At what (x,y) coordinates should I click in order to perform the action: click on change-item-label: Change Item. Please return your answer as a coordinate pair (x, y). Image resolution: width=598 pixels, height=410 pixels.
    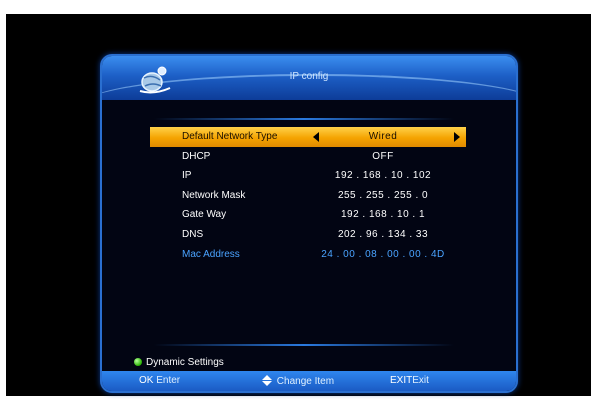
    Looking at the image, I should click on (305, 381).